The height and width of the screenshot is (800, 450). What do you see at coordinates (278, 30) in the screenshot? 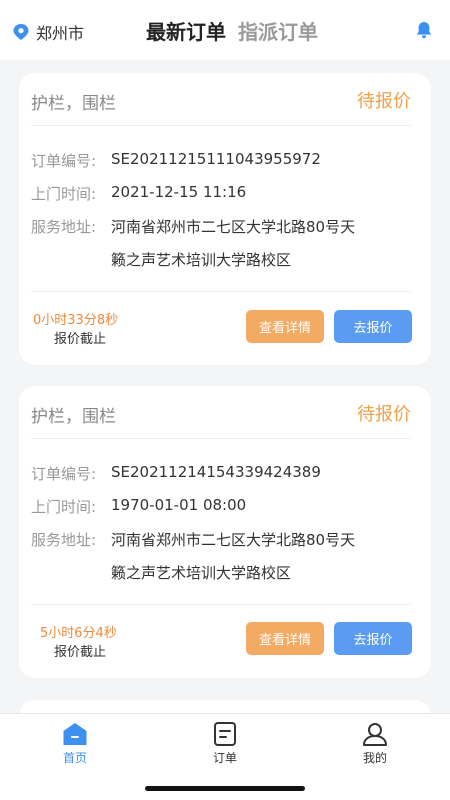
I see `tab-assigned-orders: 指派订单` at bounding box center [278, 30].